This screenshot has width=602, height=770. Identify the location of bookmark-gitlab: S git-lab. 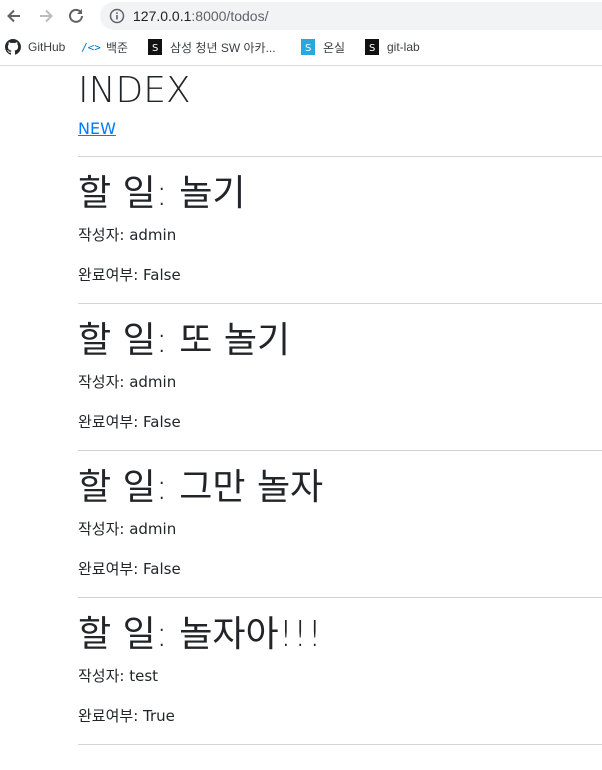
(392, 47).